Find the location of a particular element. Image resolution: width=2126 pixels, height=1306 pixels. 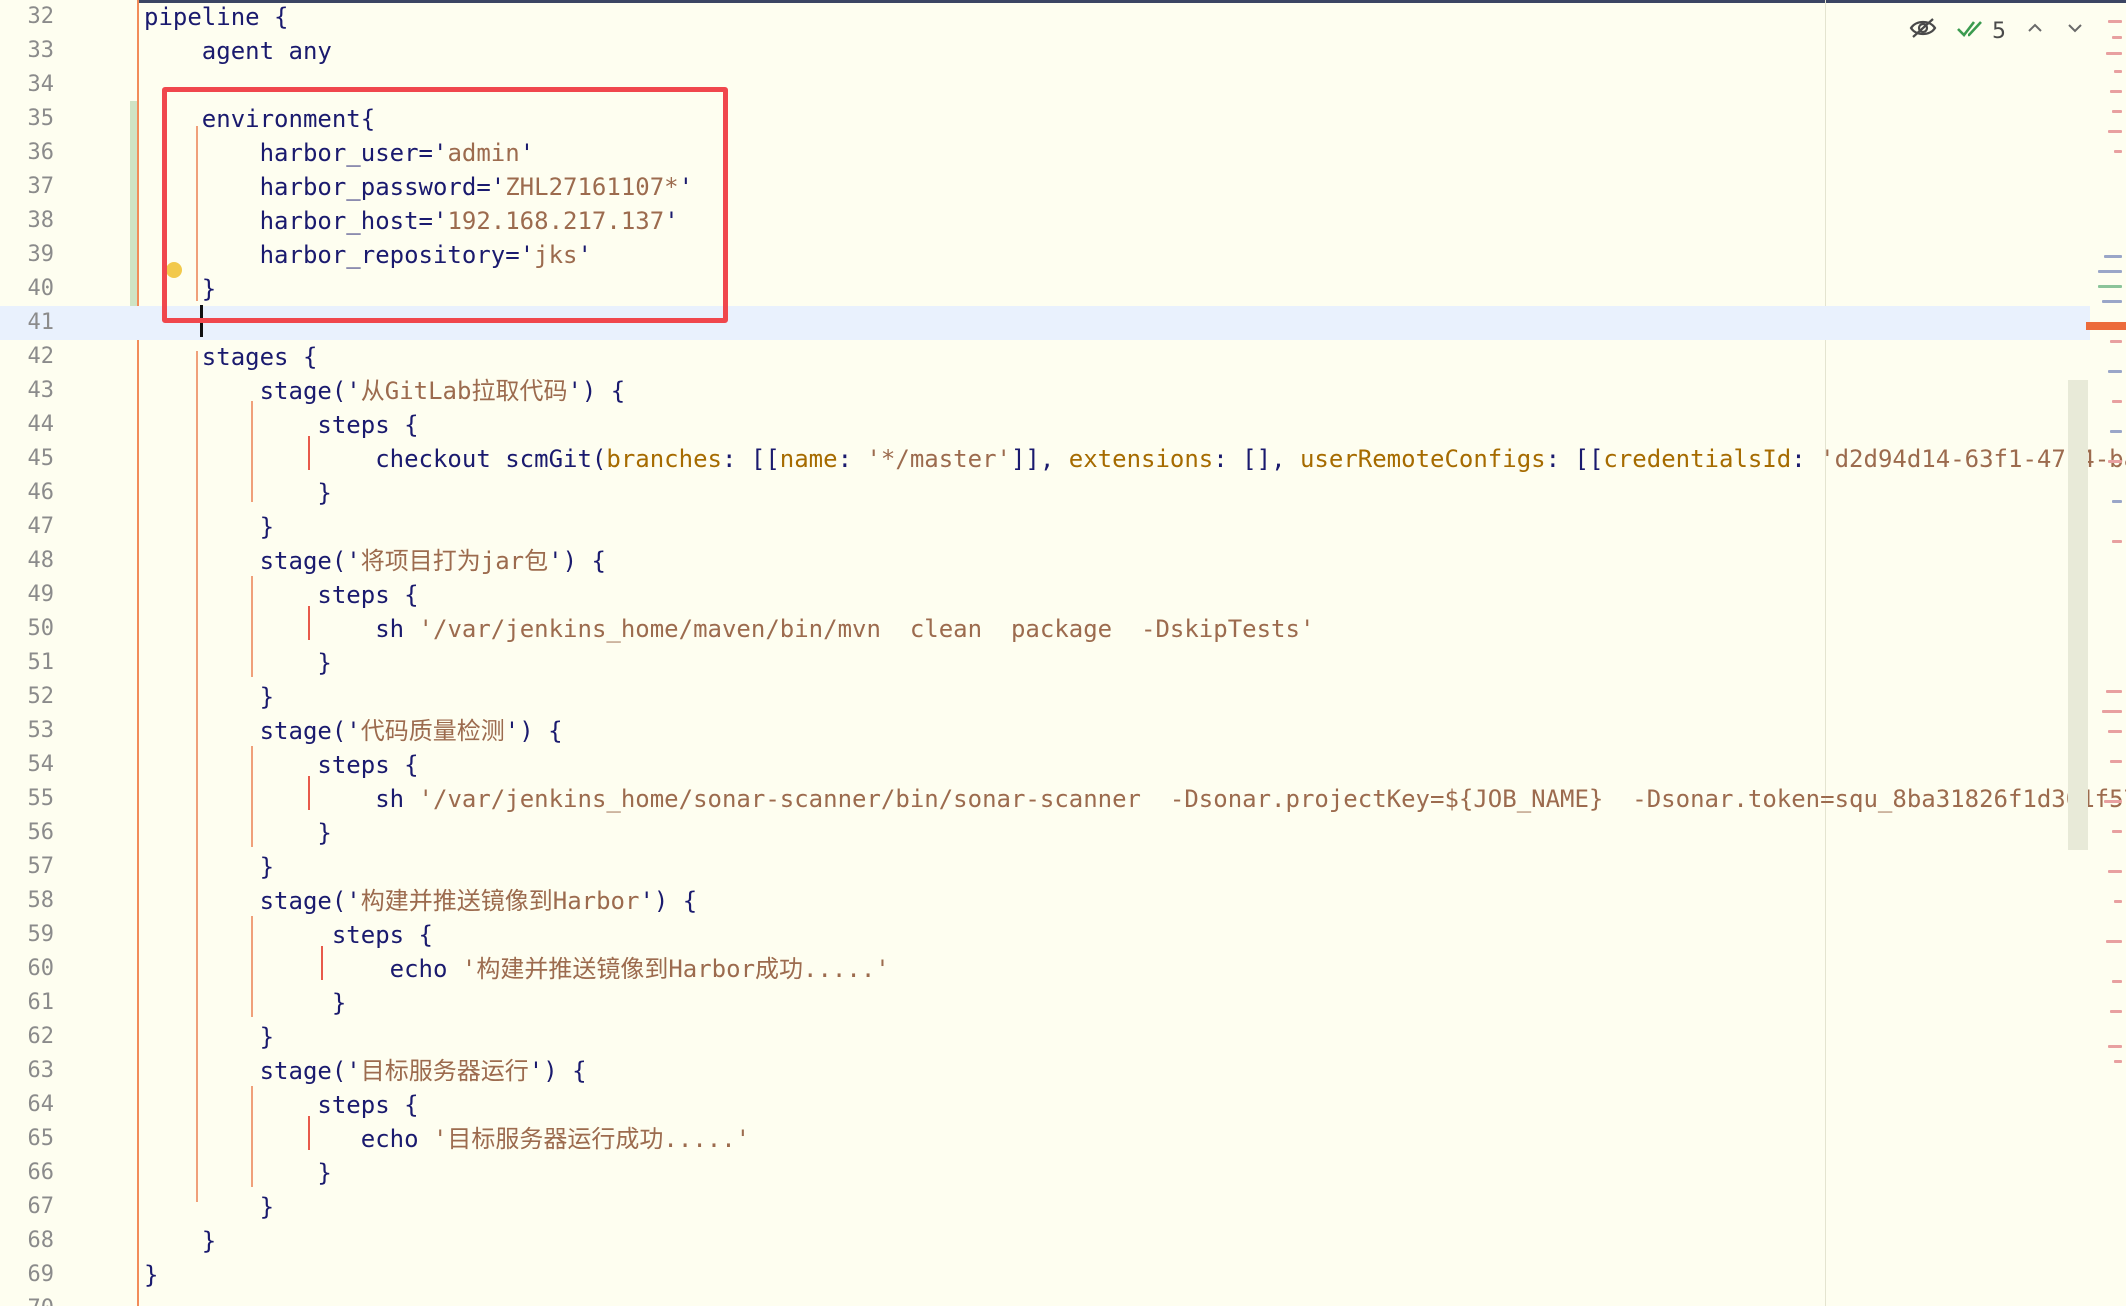

code-line: 54 steps { is located at coordinates (1045, 765).